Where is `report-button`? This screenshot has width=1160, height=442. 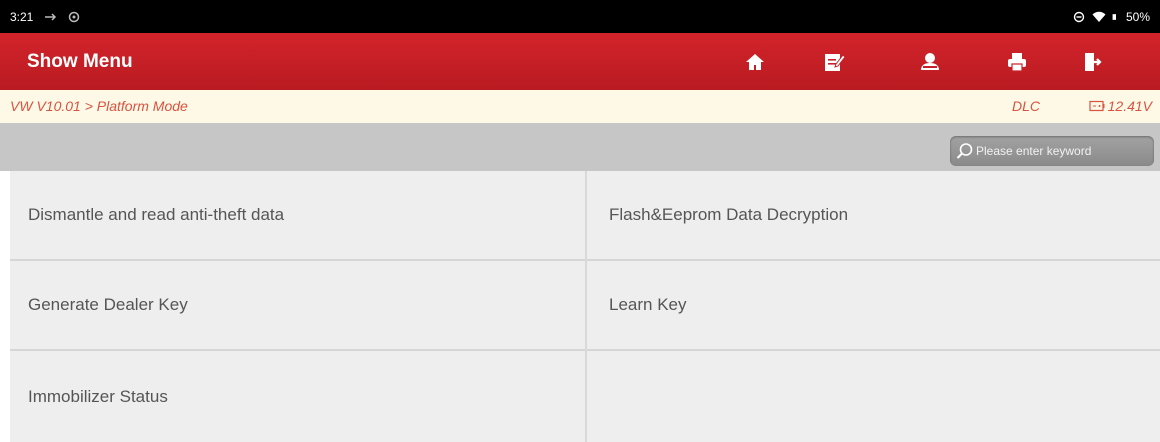
report-button is located at coordinates (834, 62).